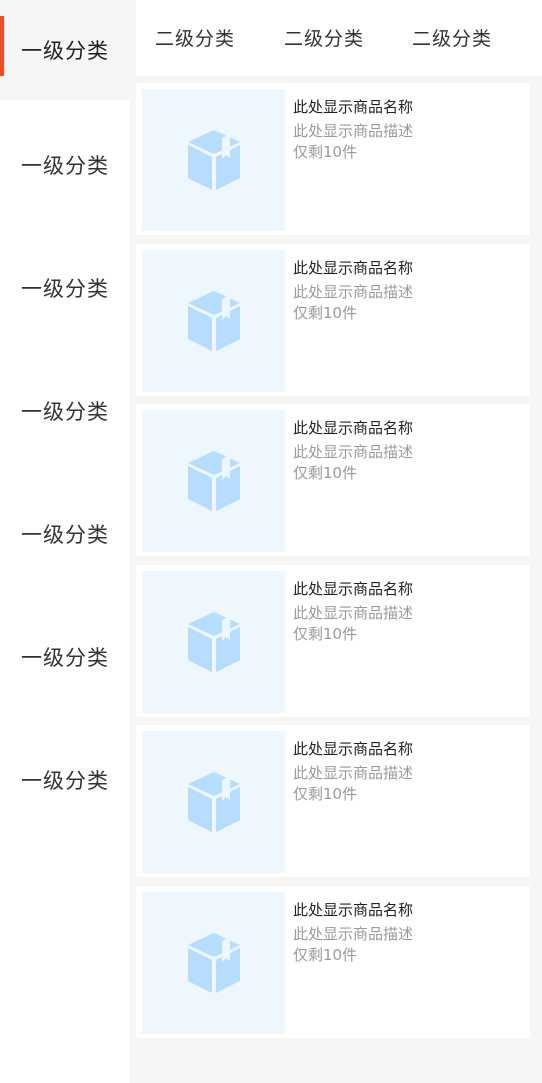 The width and height of the screenshot is (542, 1083). I want to click on secondary-category-tabs: 二级分类 二级分类 二级分类, so click(339, 38).